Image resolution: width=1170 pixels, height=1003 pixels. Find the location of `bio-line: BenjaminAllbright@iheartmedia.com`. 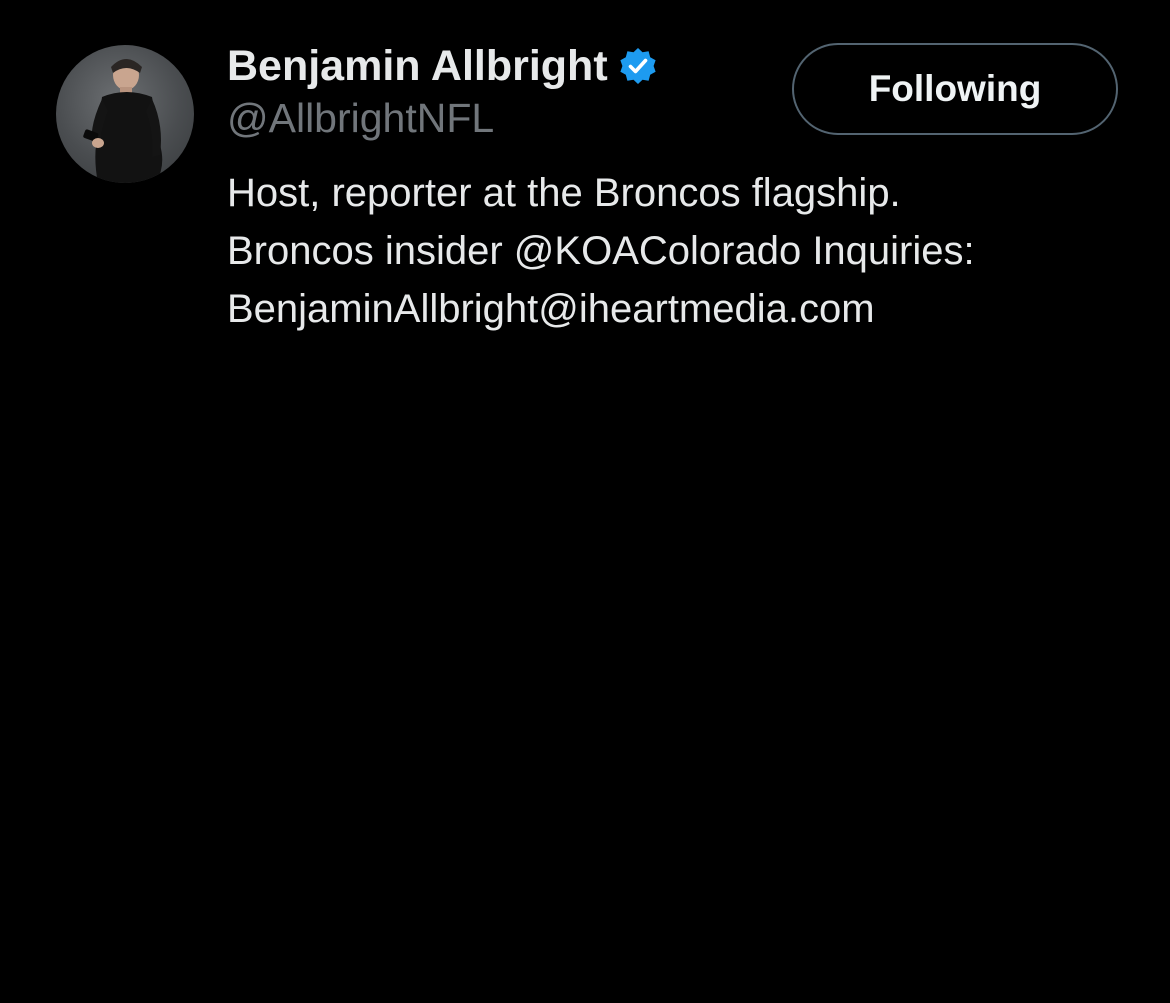

bio-line: BenjaminAllbright@iheartmedia.com is located at coordinates (551, 309).